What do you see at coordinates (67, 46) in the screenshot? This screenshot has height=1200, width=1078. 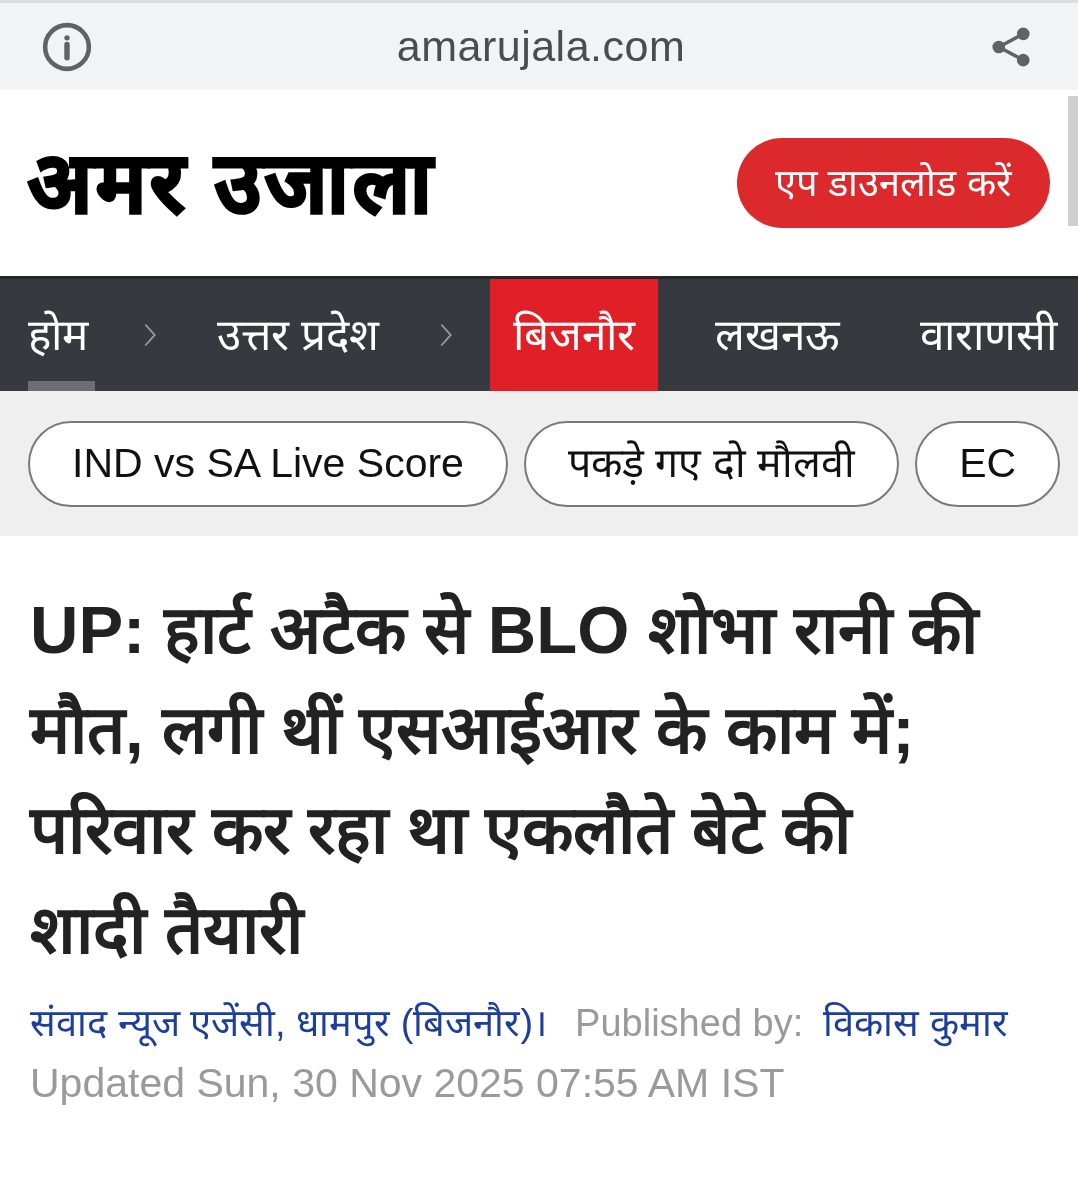 I see `info-icon` at bounding box center [67, 46].